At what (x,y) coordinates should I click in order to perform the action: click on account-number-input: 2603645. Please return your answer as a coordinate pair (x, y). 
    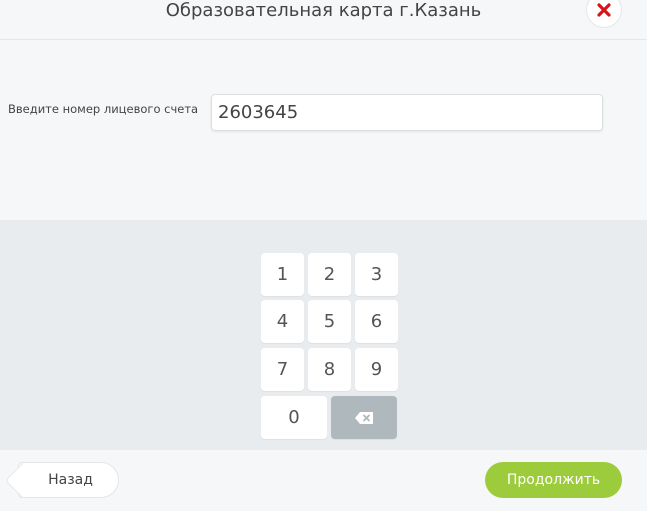
    Looking at the image, I should click on (407, 112).